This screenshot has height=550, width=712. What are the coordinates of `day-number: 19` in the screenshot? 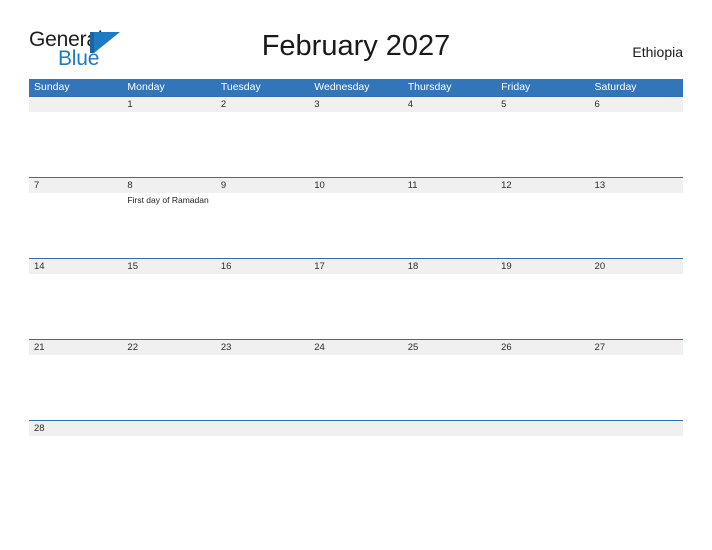 It's located at (542, 266).